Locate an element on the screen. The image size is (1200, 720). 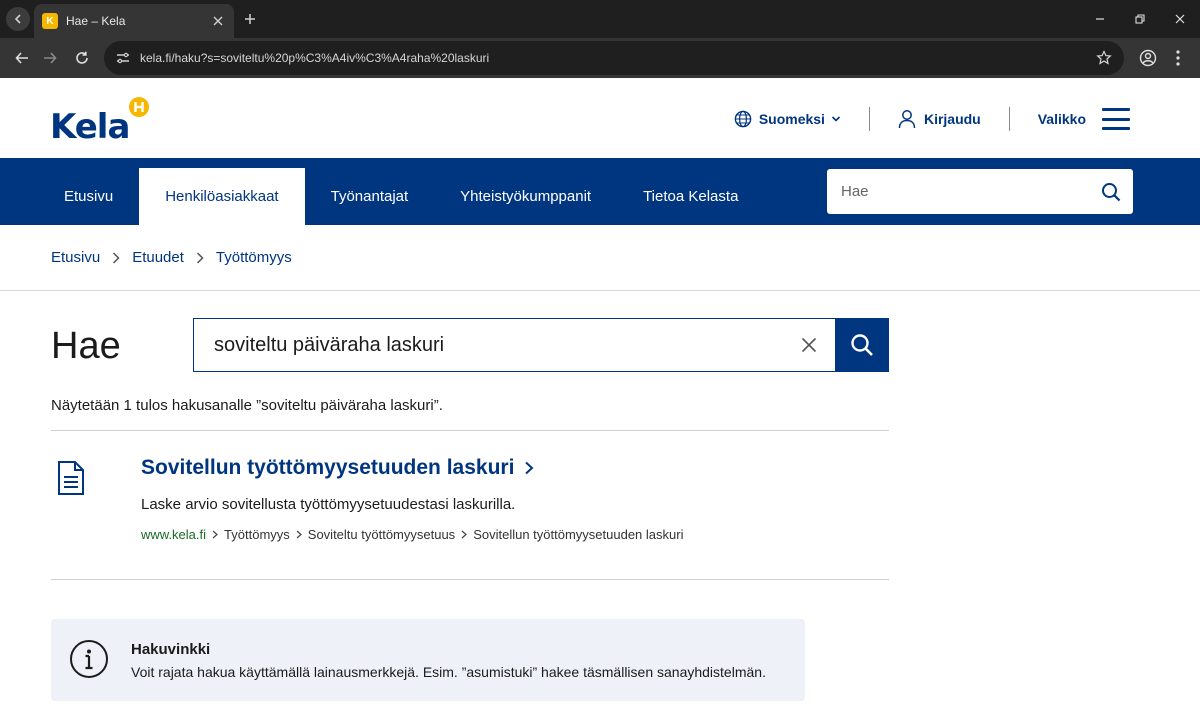
page-title: Hae is located at coordinates (86, 346).